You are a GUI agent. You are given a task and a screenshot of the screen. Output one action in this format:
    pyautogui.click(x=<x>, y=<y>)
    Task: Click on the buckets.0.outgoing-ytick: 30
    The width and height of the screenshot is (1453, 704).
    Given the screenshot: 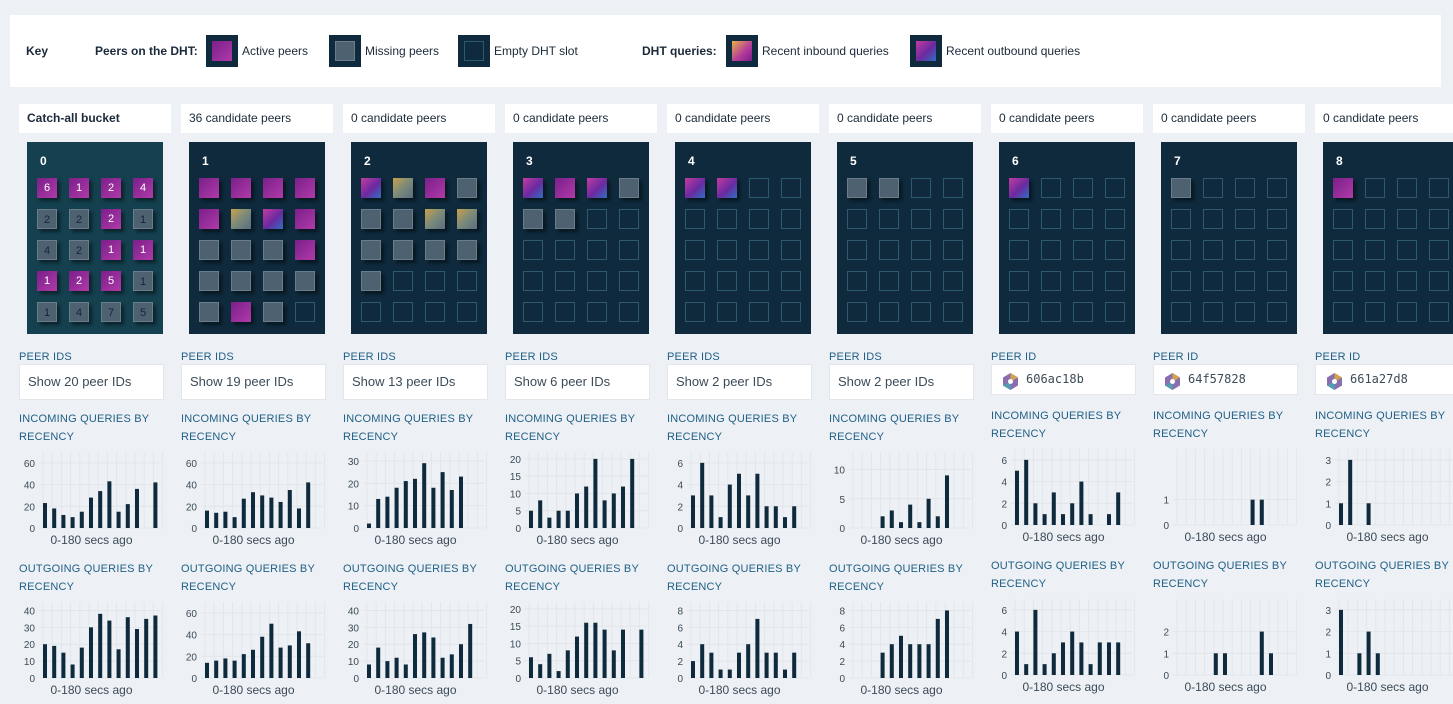 What is the action you would take?
    pyautogui.click(x=30, y=628)
    